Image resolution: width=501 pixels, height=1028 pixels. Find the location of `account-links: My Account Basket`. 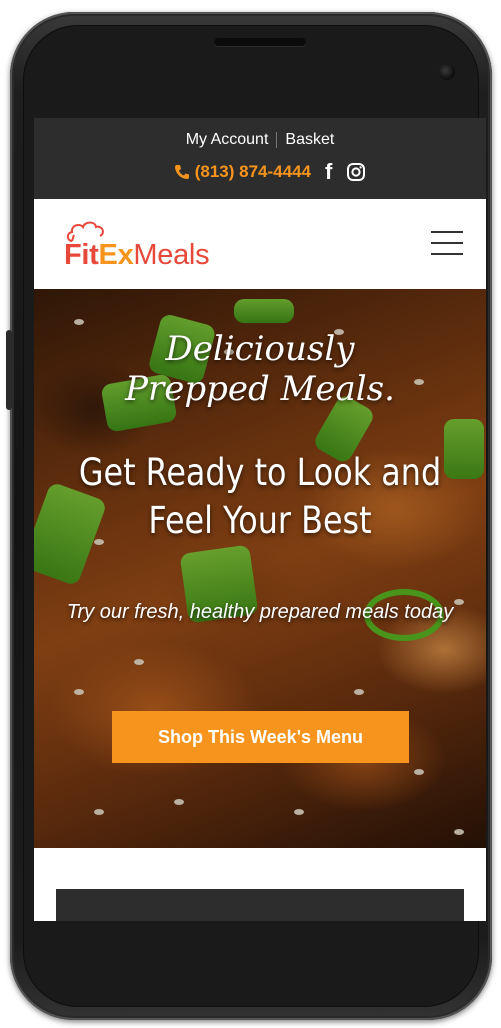

account-links: My Account Basket is located at coordinates (260, 134).